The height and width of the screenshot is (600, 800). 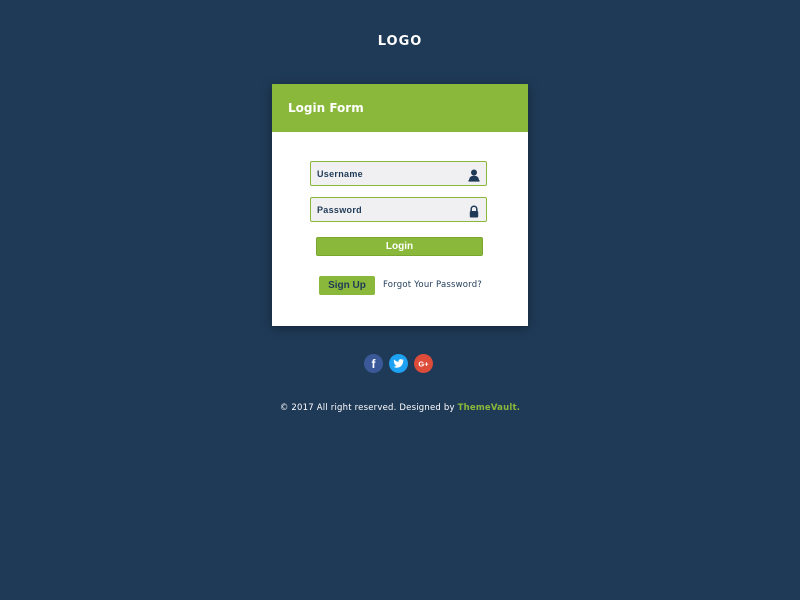 What do you see at coordinates (432, 285) in the screenshot?
I see `forgot-password-link: Forgot Your Password?` at bounding box center [432, 285].